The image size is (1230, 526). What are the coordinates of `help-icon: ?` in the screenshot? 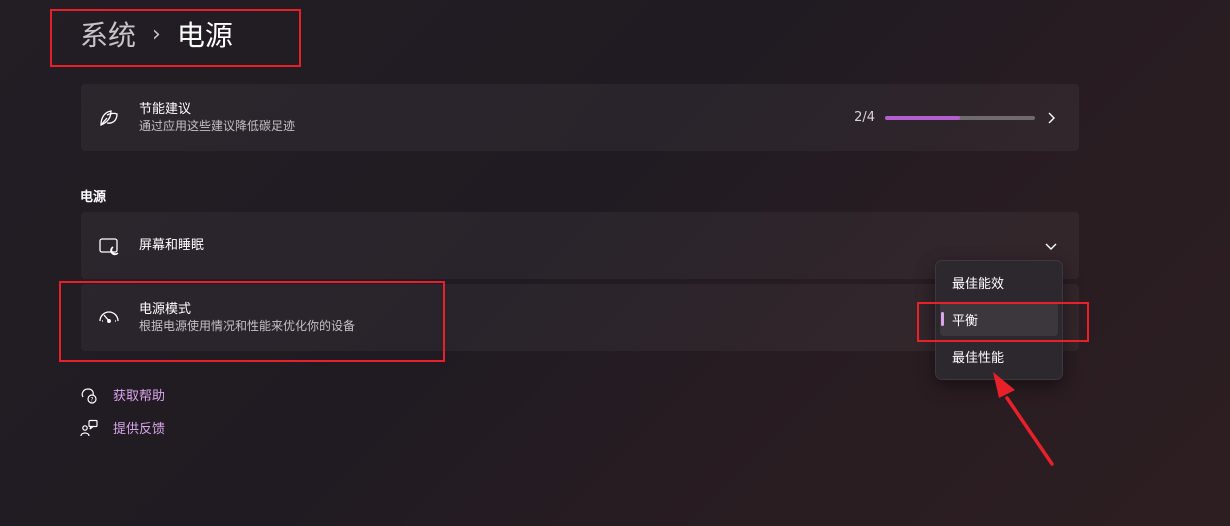 It's located at (89, 395).